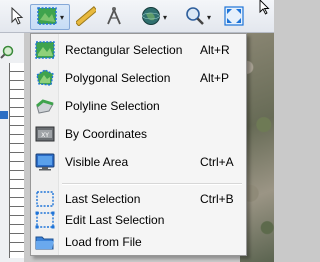 The image size is (320, 262). I want to click on menu-item-label: Polyline Selection, so click(112, 106).